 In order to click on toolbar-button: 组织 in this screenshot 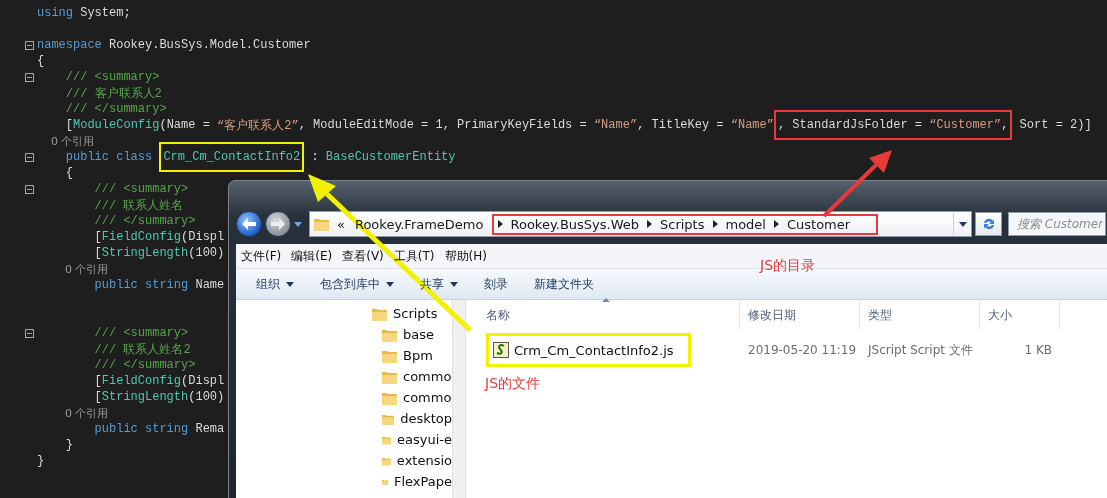, I will do `click(275, 284)`.